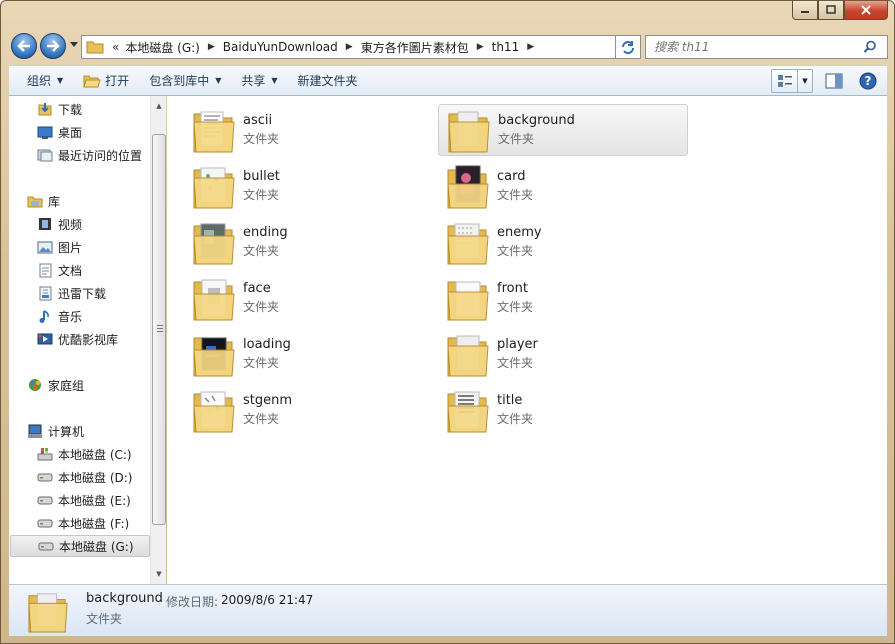 This screenshot has width=895, height=644. I want to click on search-box, so click(766, 47).